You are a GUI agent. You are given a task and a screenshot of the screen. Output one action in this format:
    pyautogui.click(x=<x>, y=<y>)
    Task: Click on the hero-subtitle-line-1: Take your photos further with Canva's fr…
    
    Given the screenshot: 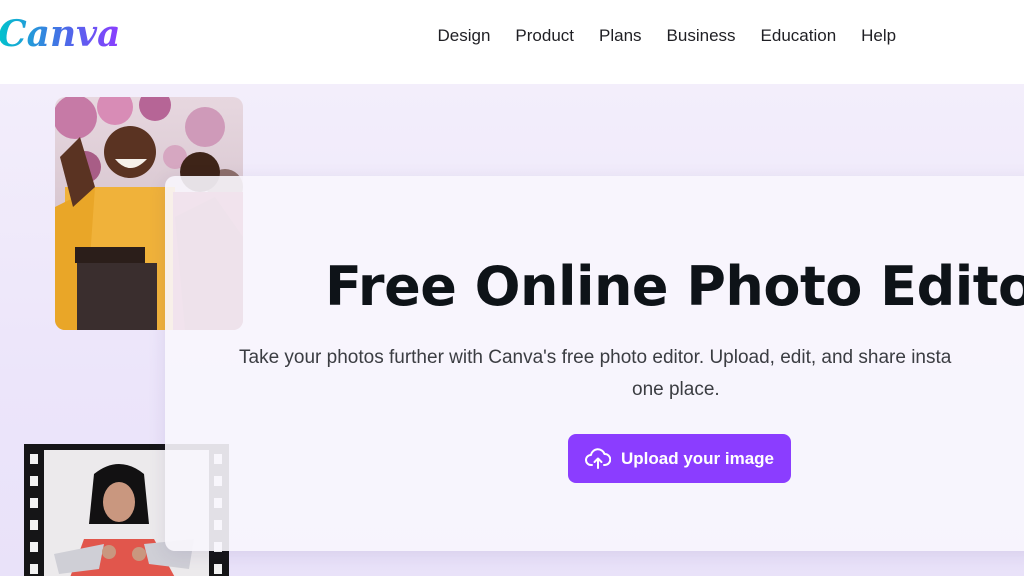 What is the action you would take?
    pyautogui.click(x=595, y=357)
    